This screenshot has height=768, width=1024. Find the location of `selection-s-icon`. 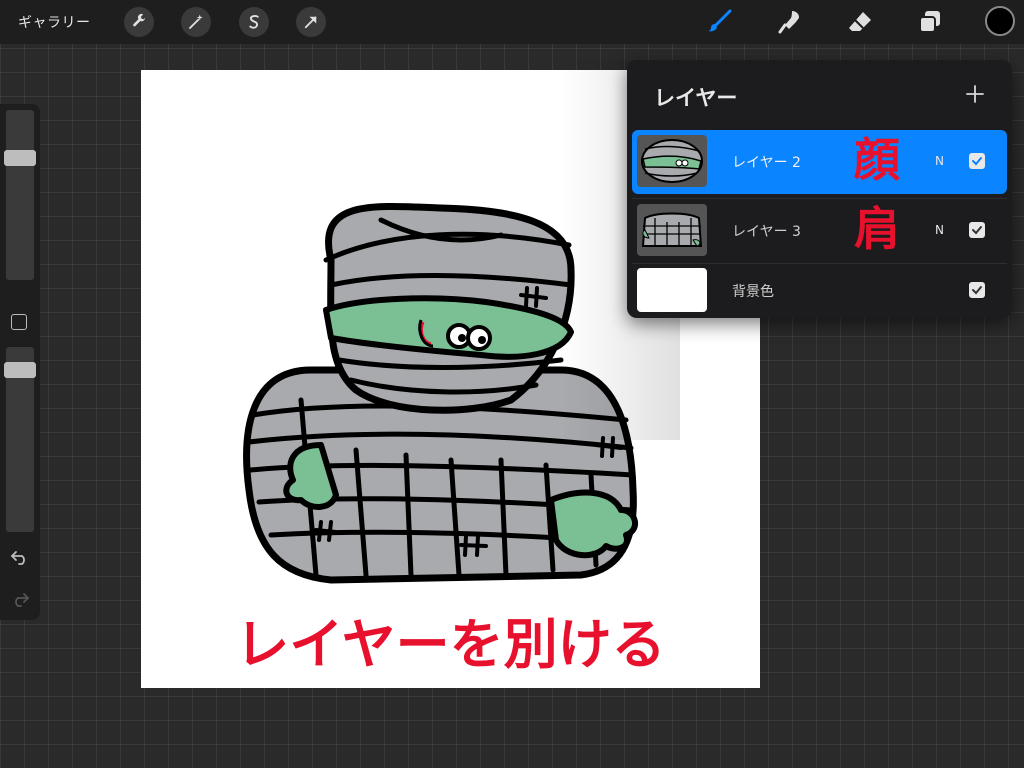

selection-s-icon is located at coordinates (254, 22).